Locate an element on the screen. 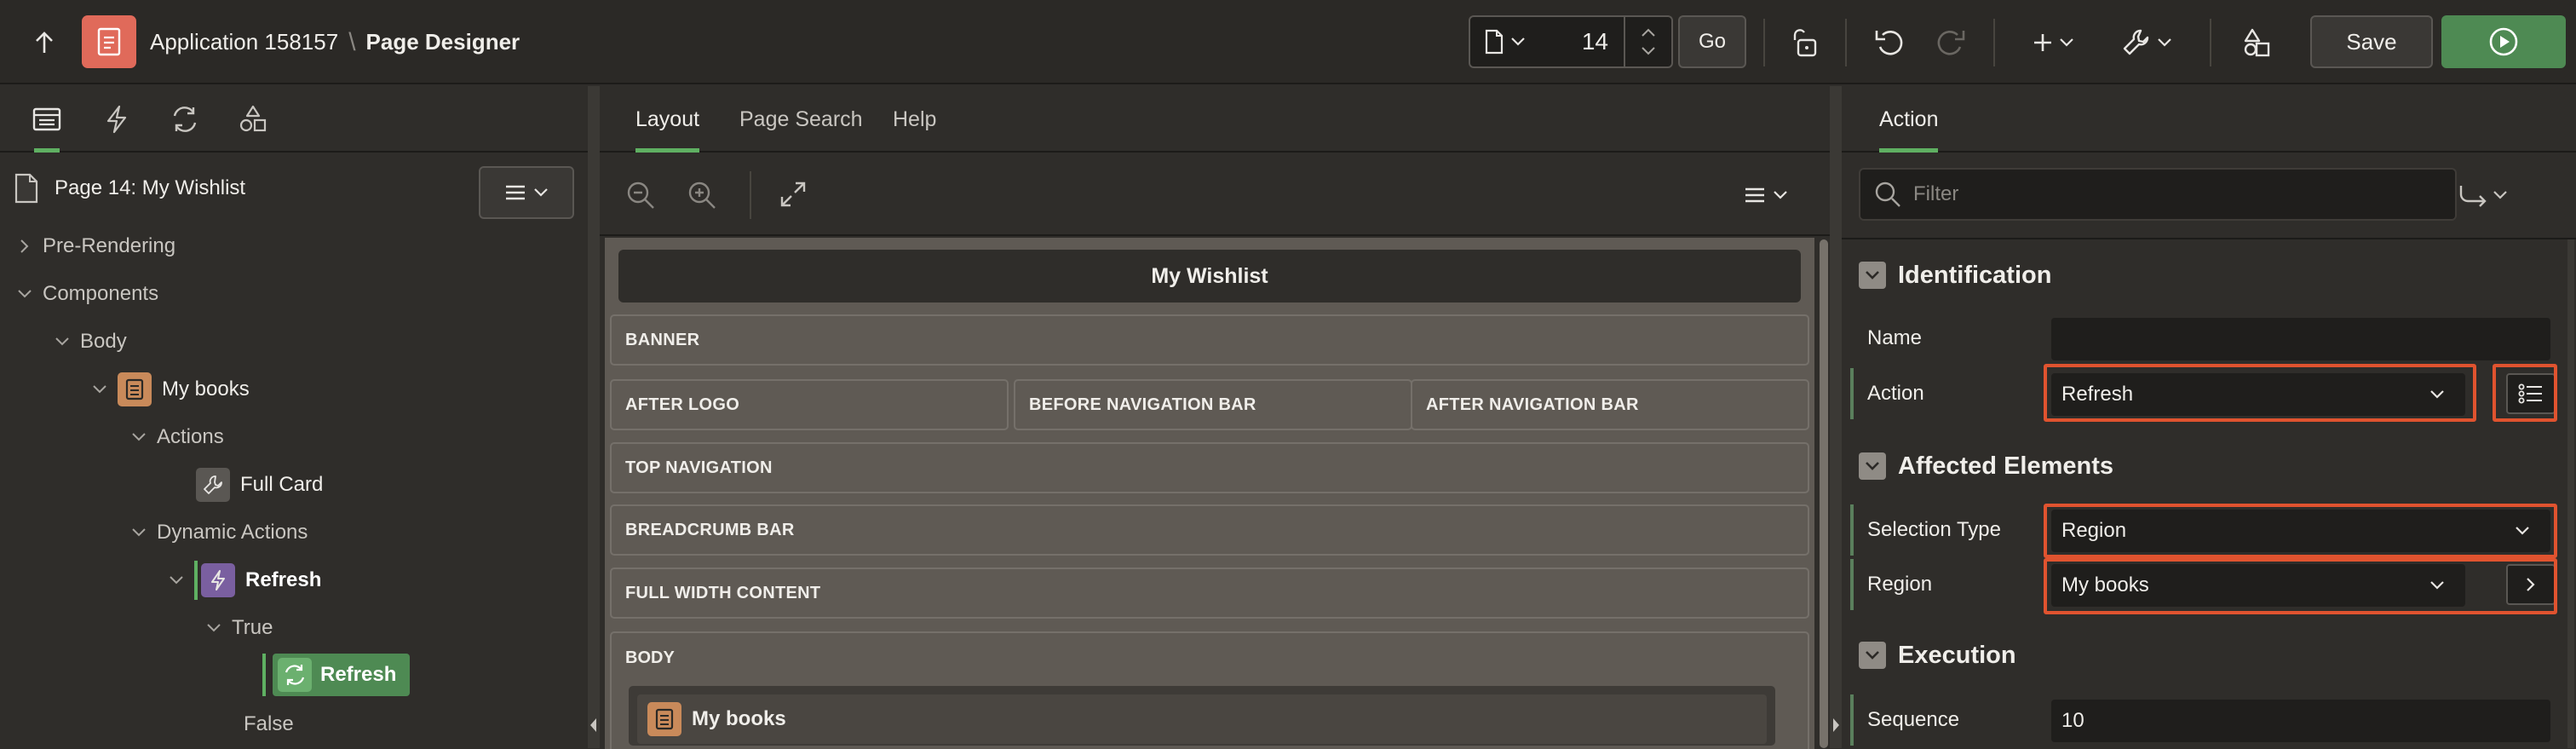 This screenshot has height=749, width=2576. page-selector: 14 is located at coordinates (1571, 42).